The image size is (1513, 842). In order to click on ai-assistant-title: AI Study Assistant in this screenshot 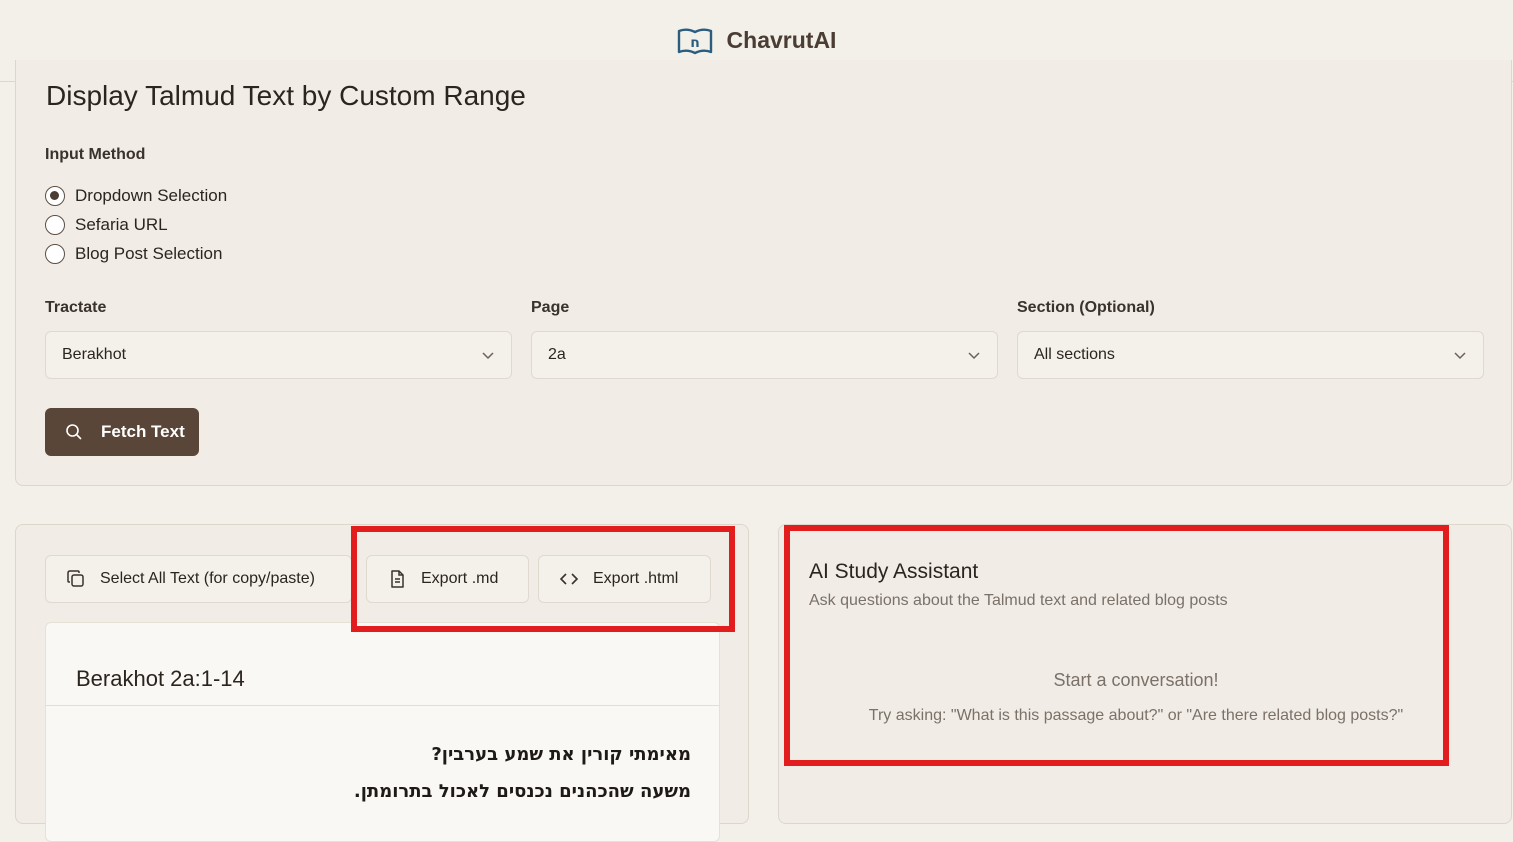, I will do `click(894, 571)`.